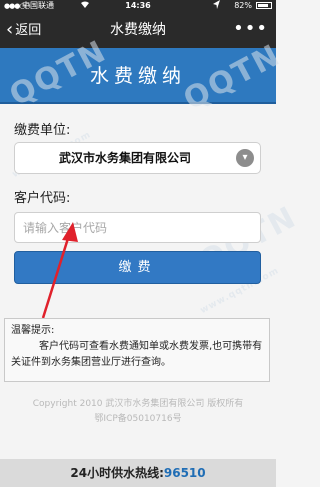  Describe the element at coordinates (138, 419) in the screenshot. I see `icp-number: 鄂ICP备05010716号` at that location.